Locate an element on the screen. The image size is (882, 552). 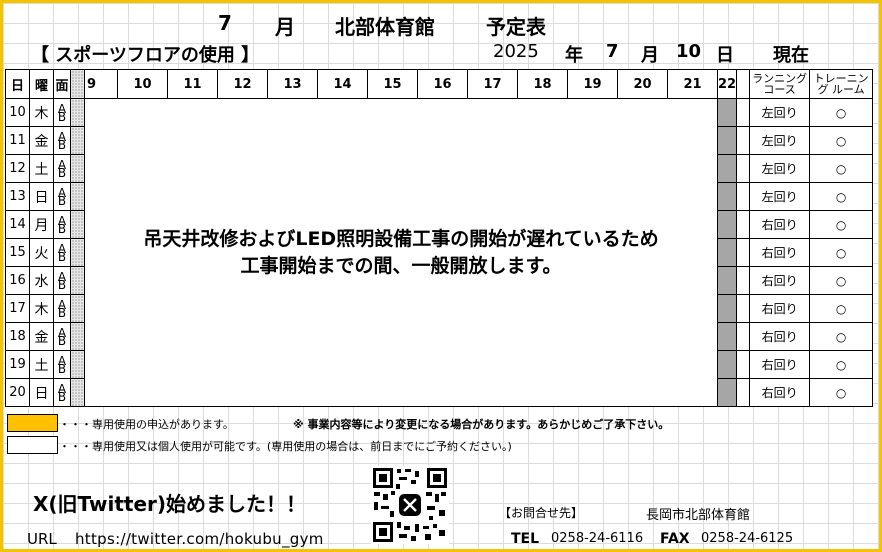
qr-code-icon is located at coordinates (410, 505).